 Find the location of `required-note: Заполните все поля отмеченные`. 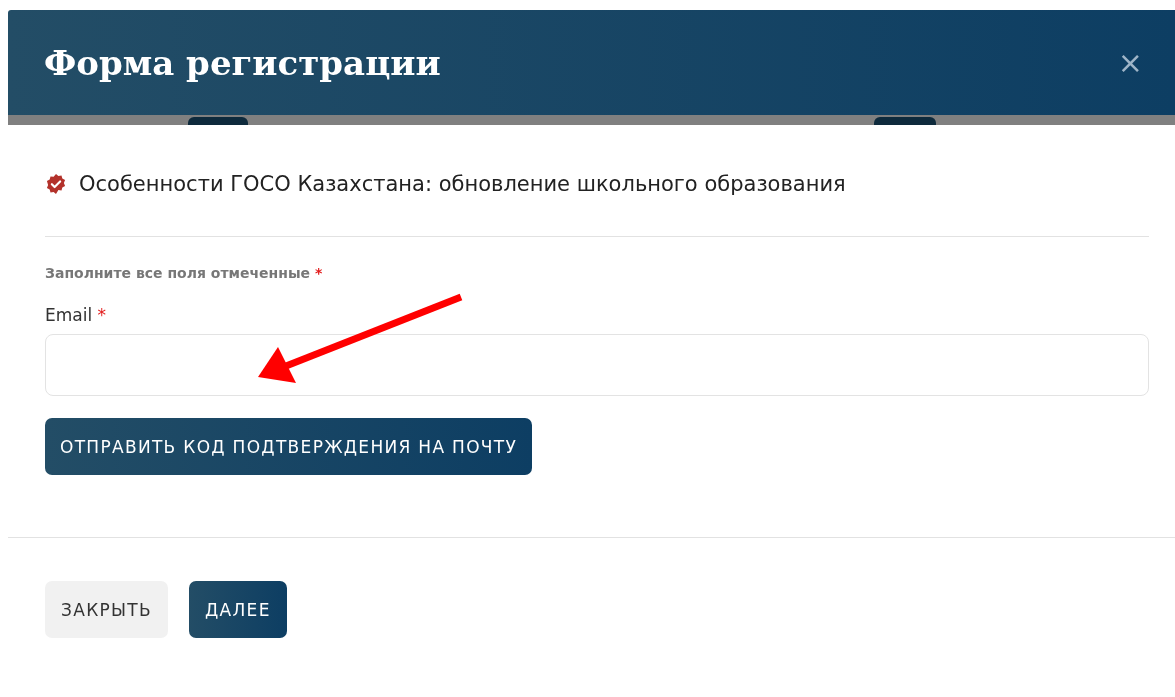

required-note: Заполните все поля отмеченные is located at coordinates (178, 273).